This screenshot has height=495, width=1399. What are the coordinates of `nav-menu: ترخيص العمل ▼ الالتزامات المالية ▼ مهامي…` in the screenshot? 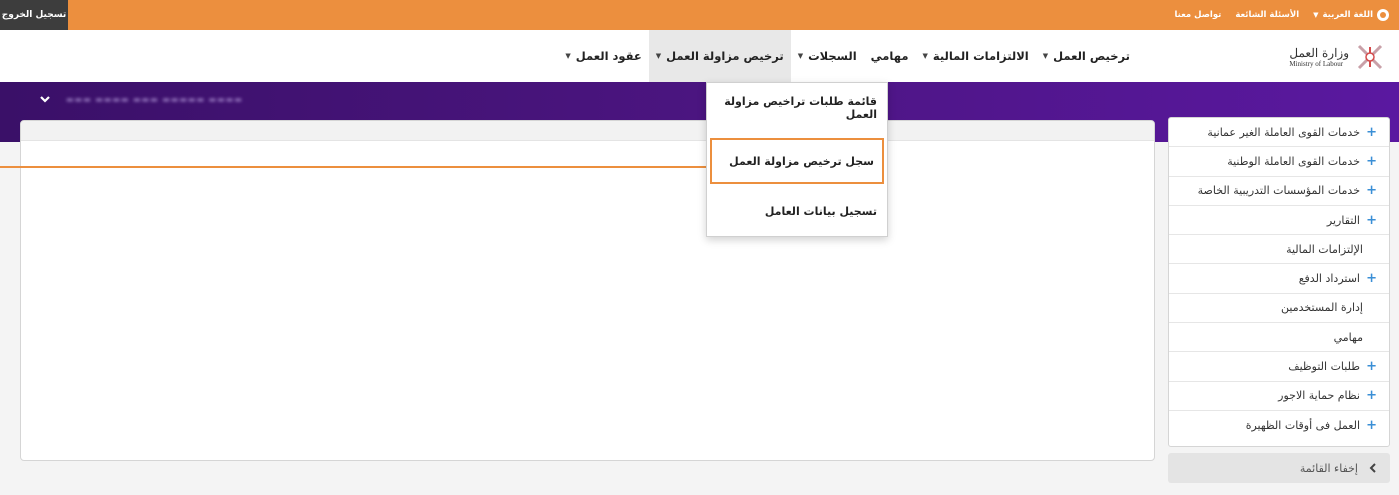 It's located at (847, 56).